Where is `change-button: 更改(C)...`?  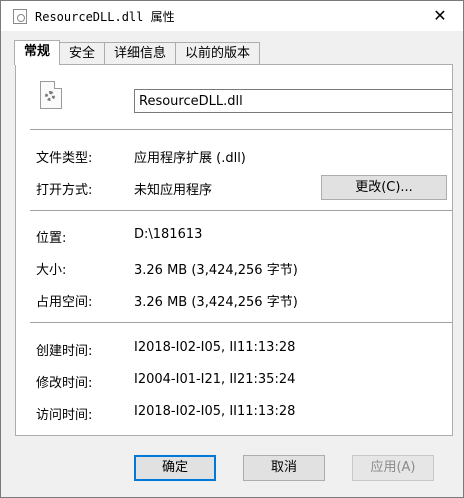
change-button: 更改(C)... is located at coordinates (384, 187).